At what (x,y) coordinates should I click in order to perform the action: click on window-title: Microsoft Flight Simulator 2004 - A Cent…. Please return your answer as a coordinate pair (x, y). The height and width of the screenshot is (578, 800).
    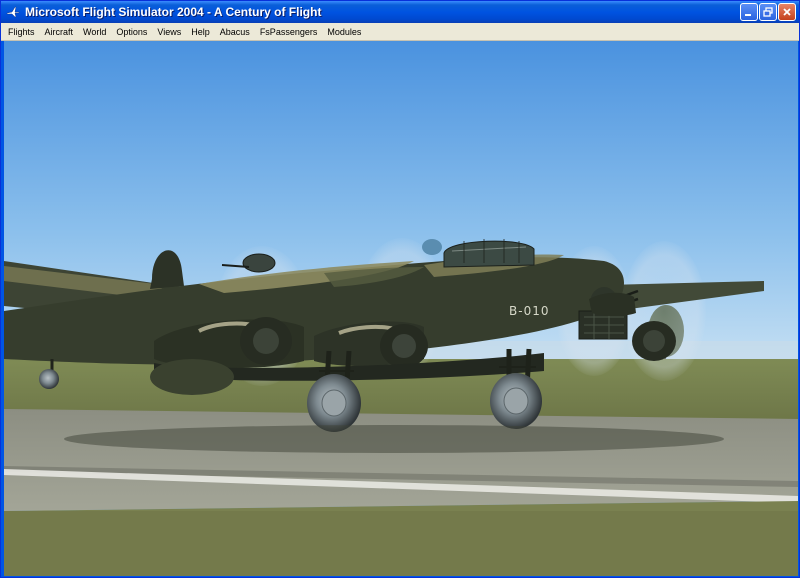
    Looking at the image, I should click on (173, 12).